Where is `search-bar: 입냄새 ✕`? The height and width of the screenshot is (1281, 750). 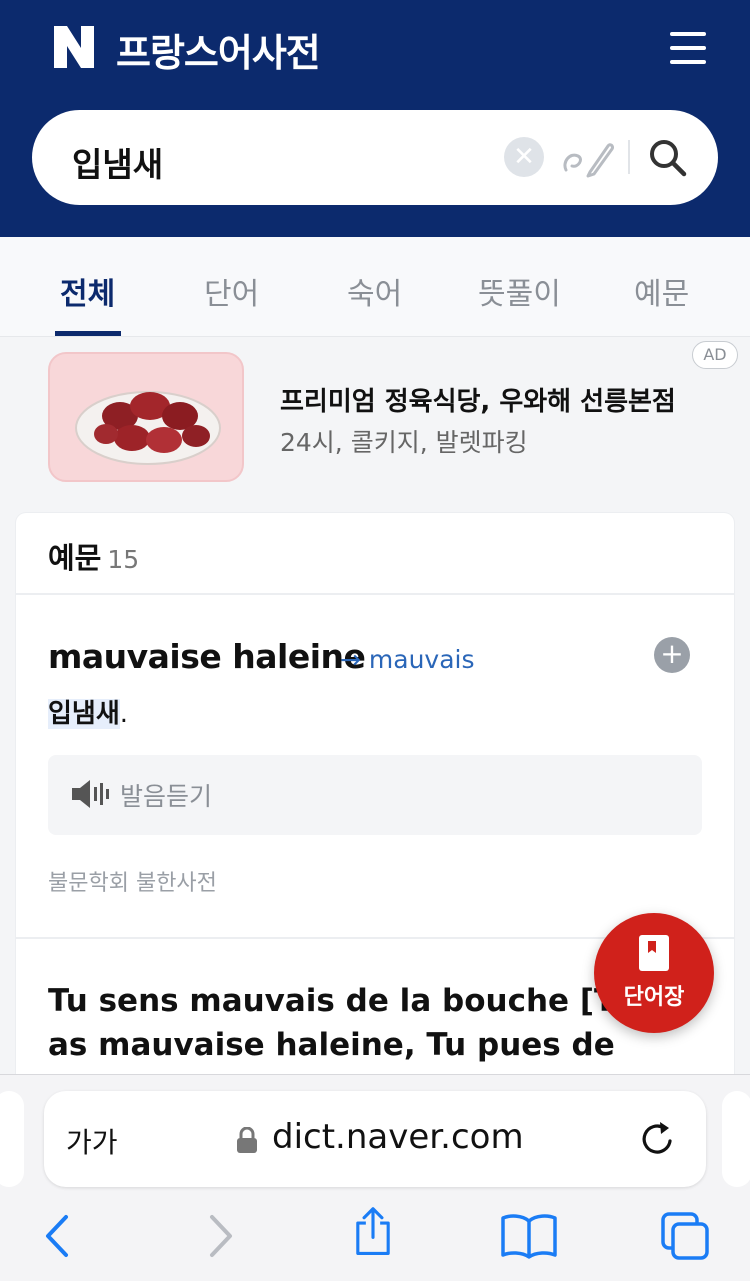
search-bar: 입냄새 ✕ is located at coordinates (375, 157).